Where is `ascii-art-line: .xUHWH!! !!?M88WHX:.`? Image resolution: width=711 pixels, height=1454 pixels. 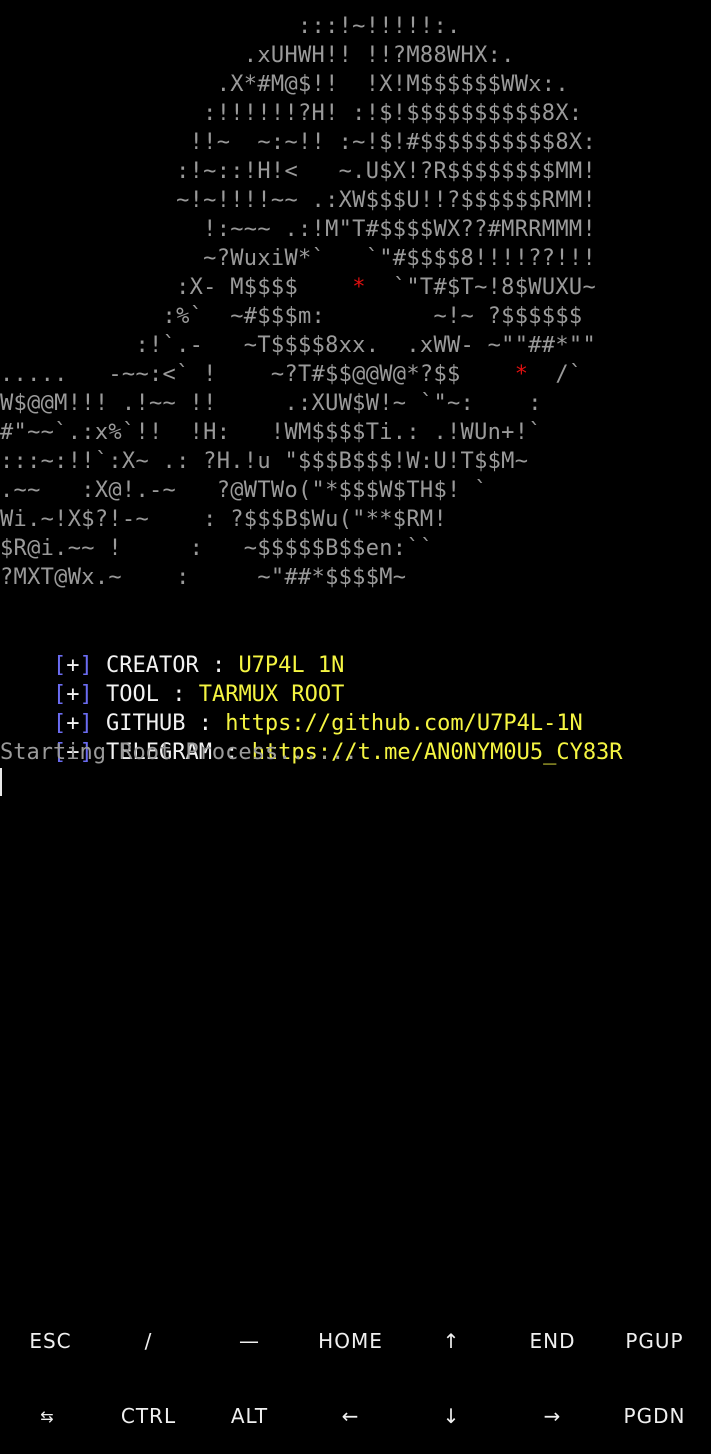
ascii-art-line: .xUHWH!! !!?M88WHX:. is located at coordinates (257, 55).